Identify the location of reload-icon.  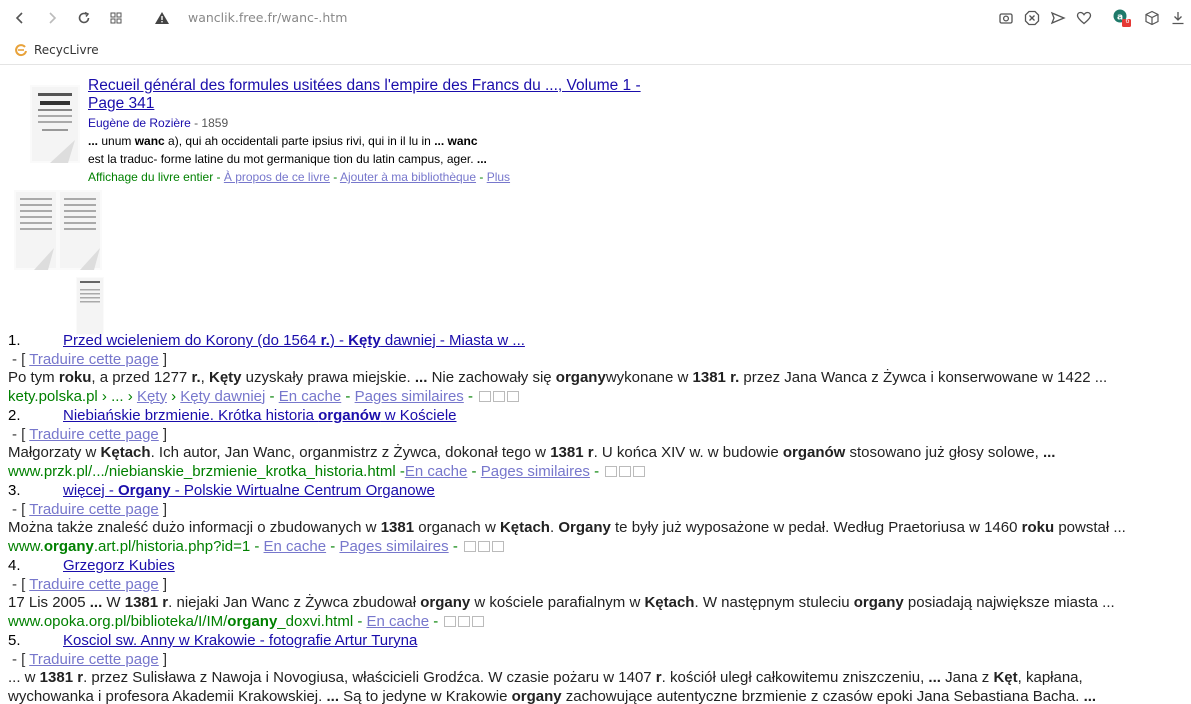
(84, 18).